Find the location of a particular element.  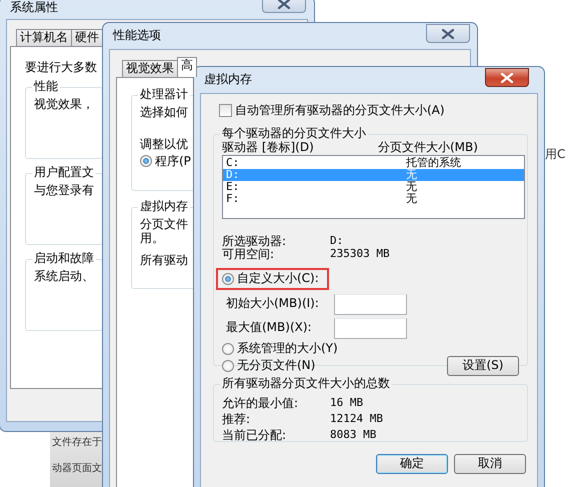

group-title: 每个驱动器的分页文件大小 is located at coordinates (294, 133).